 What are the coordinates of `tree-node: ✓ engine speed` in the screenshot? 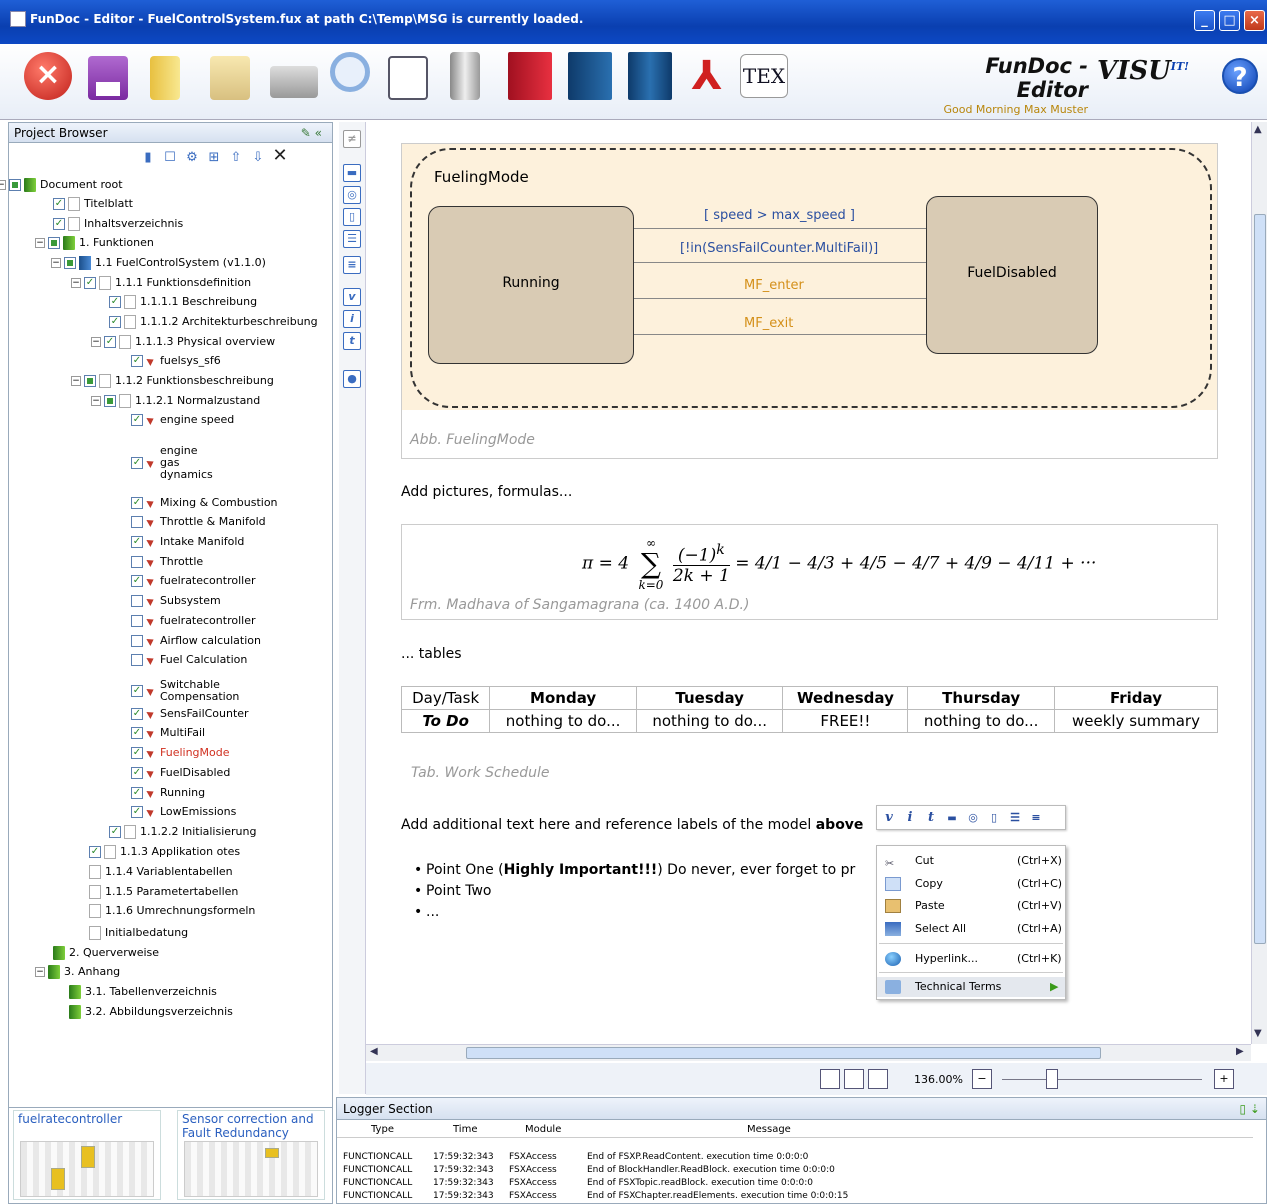 It's located at (182, 420).